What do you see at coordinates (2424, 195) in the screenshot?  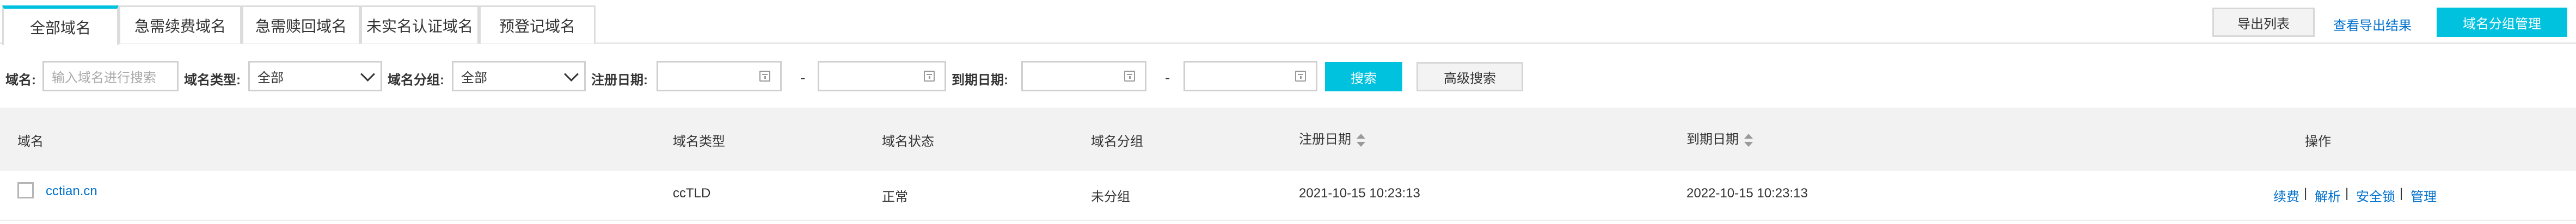 I see `manage-action-link: 管理` at bounding box center [2424, 195].